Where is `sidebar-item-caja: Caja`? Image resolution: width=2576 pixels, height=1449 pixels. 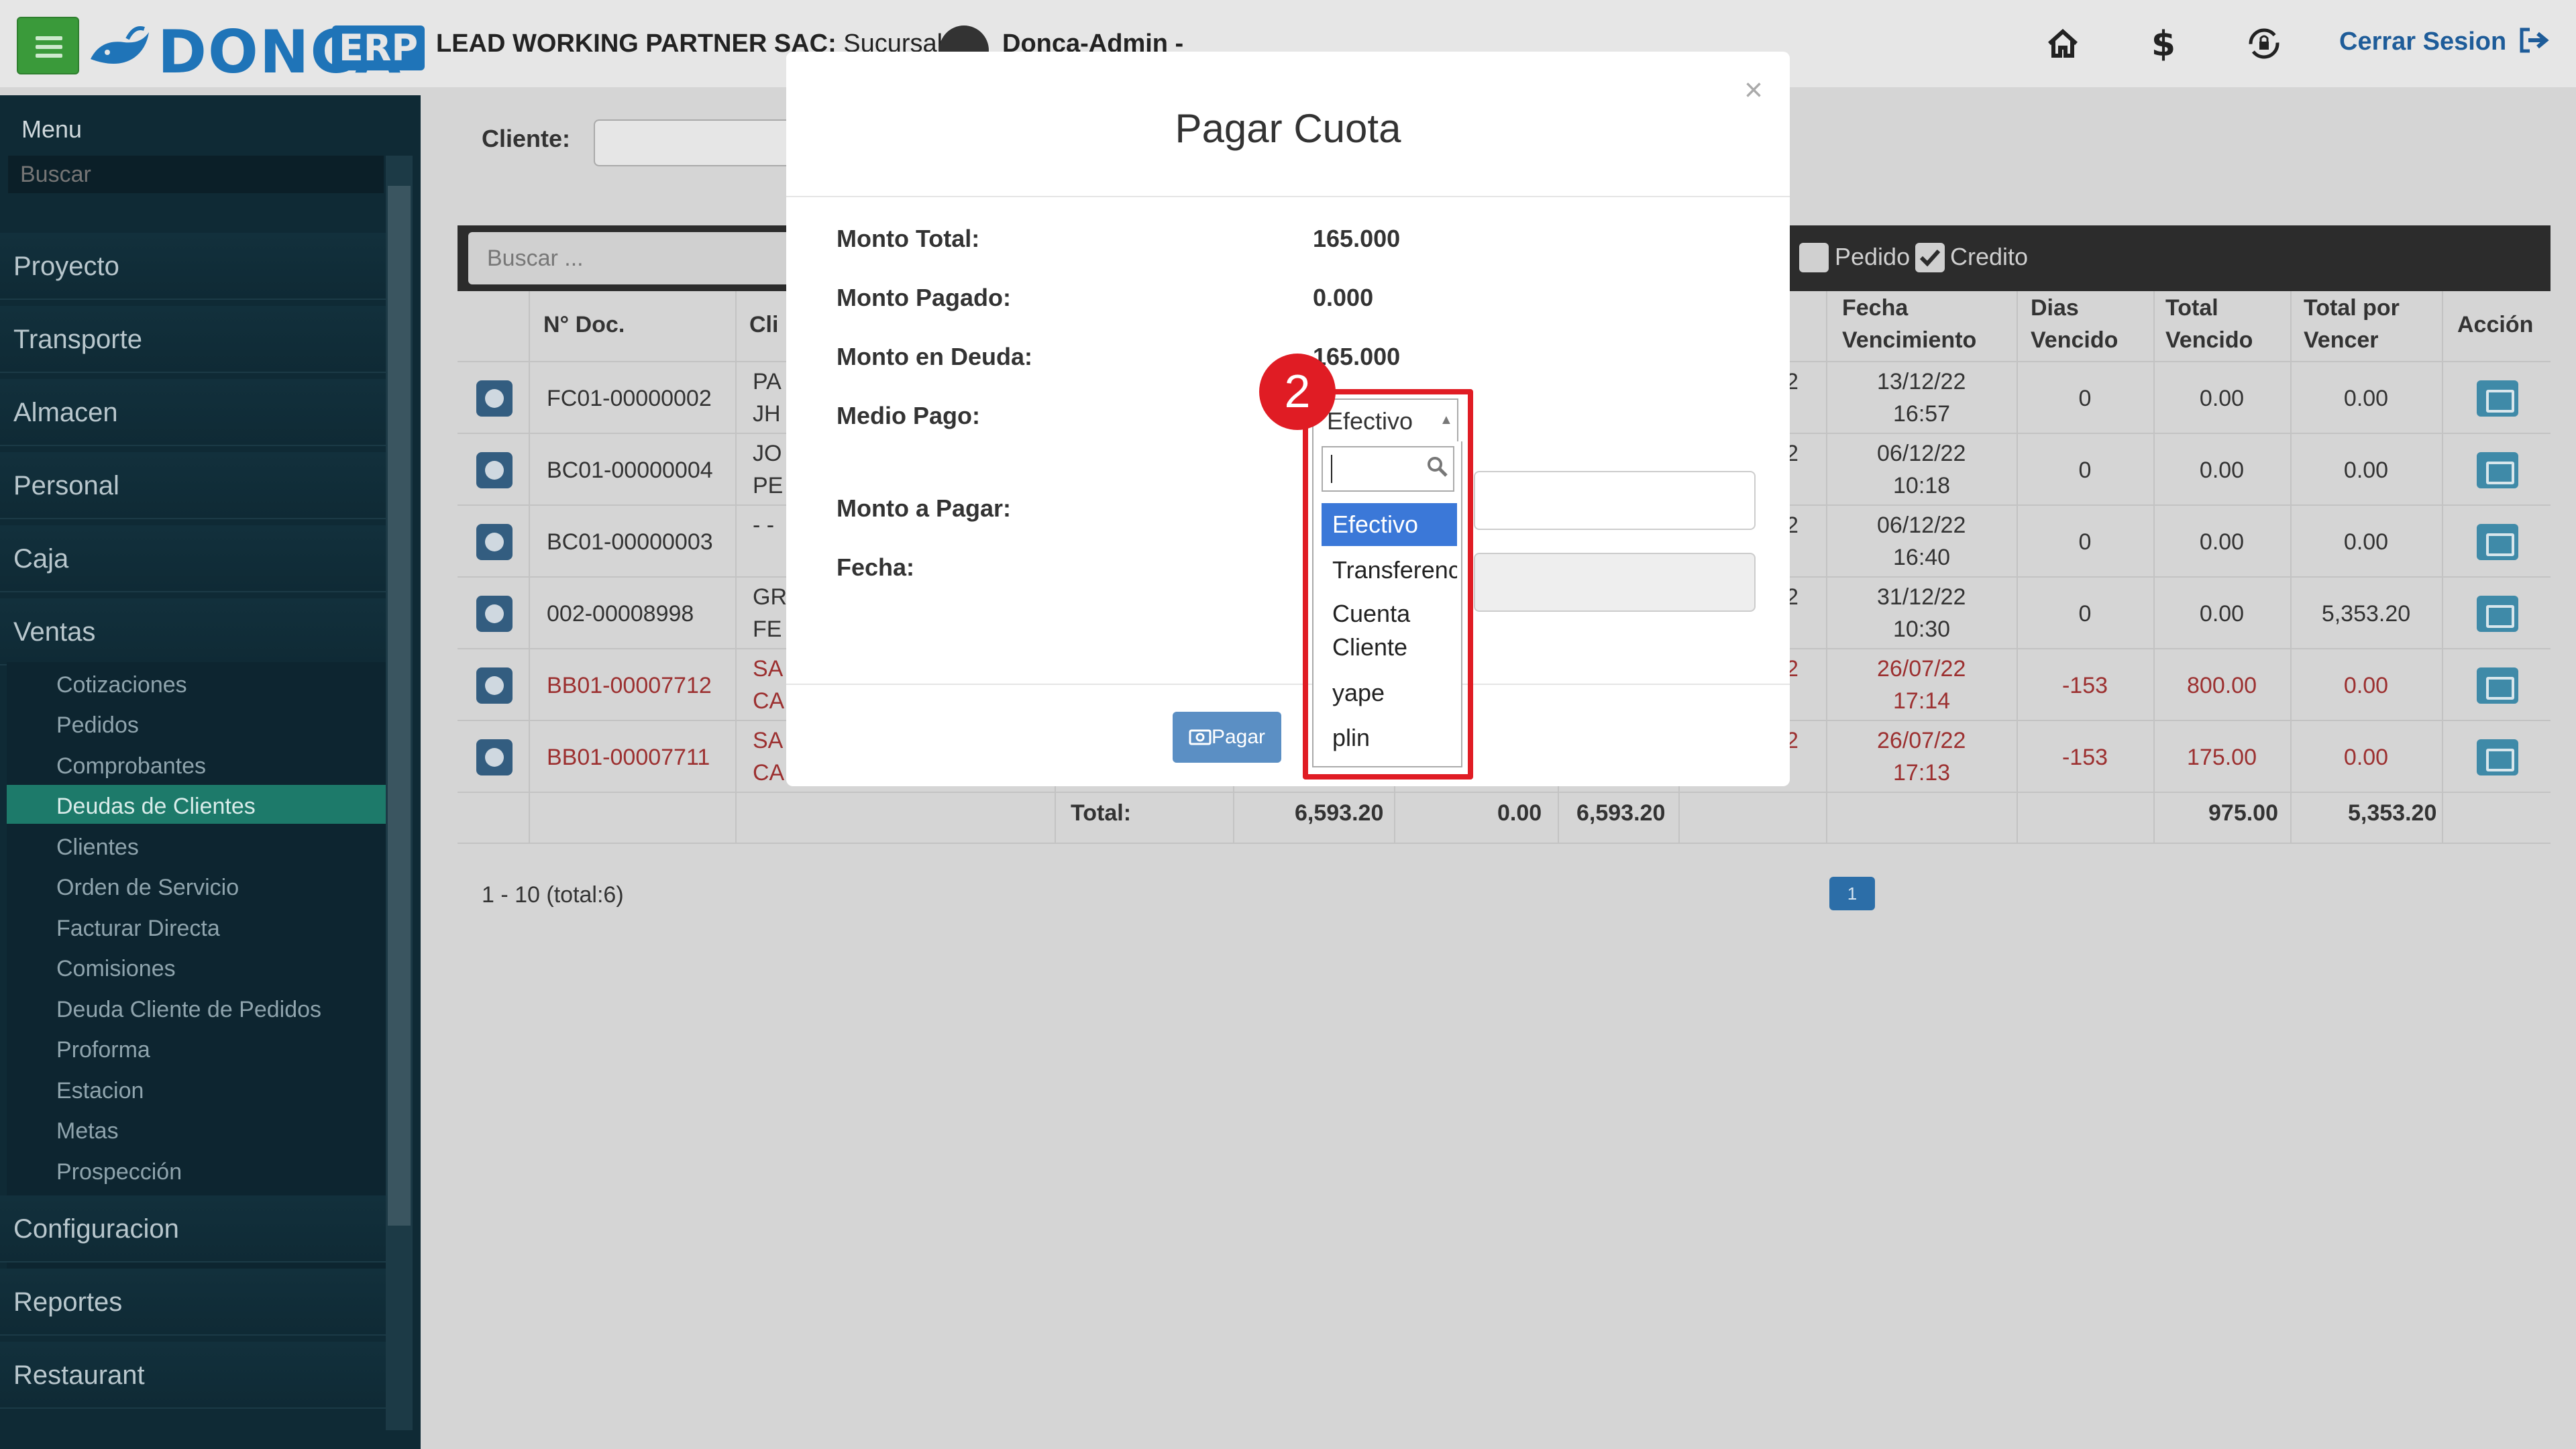 sidebar-item-caja: Caja is located at coordinates (193, 558).